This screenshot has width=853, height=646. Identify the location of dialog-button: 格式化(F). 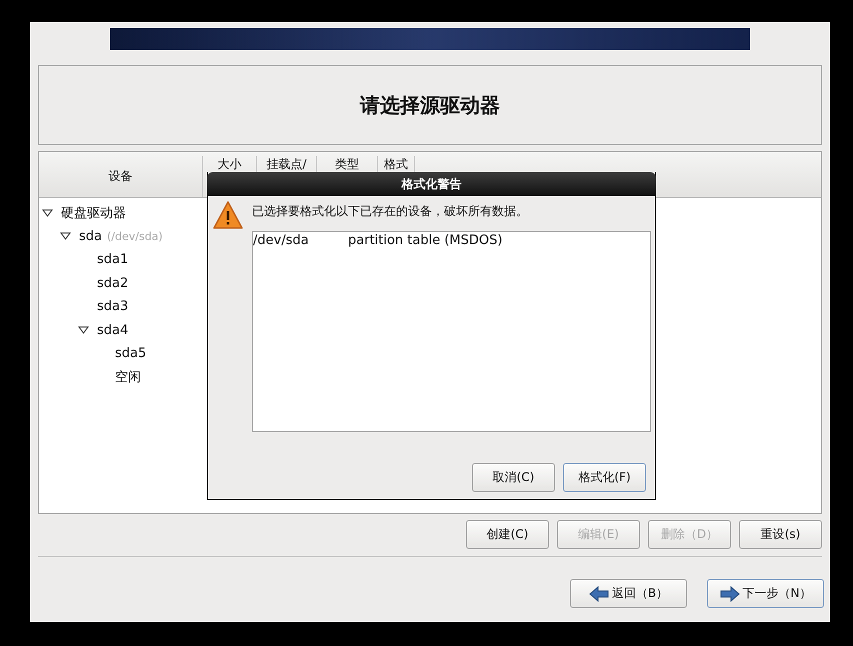
(604, 477).